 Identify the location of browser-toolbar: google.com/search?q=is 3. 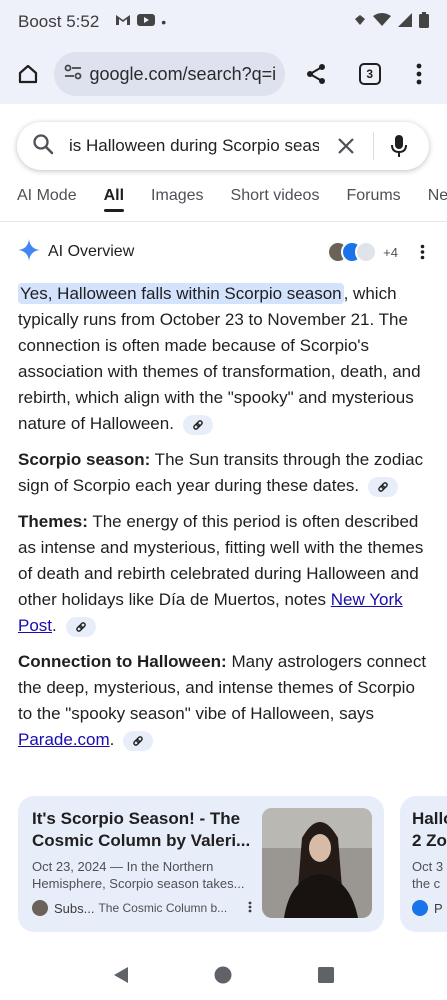
(223, 74).